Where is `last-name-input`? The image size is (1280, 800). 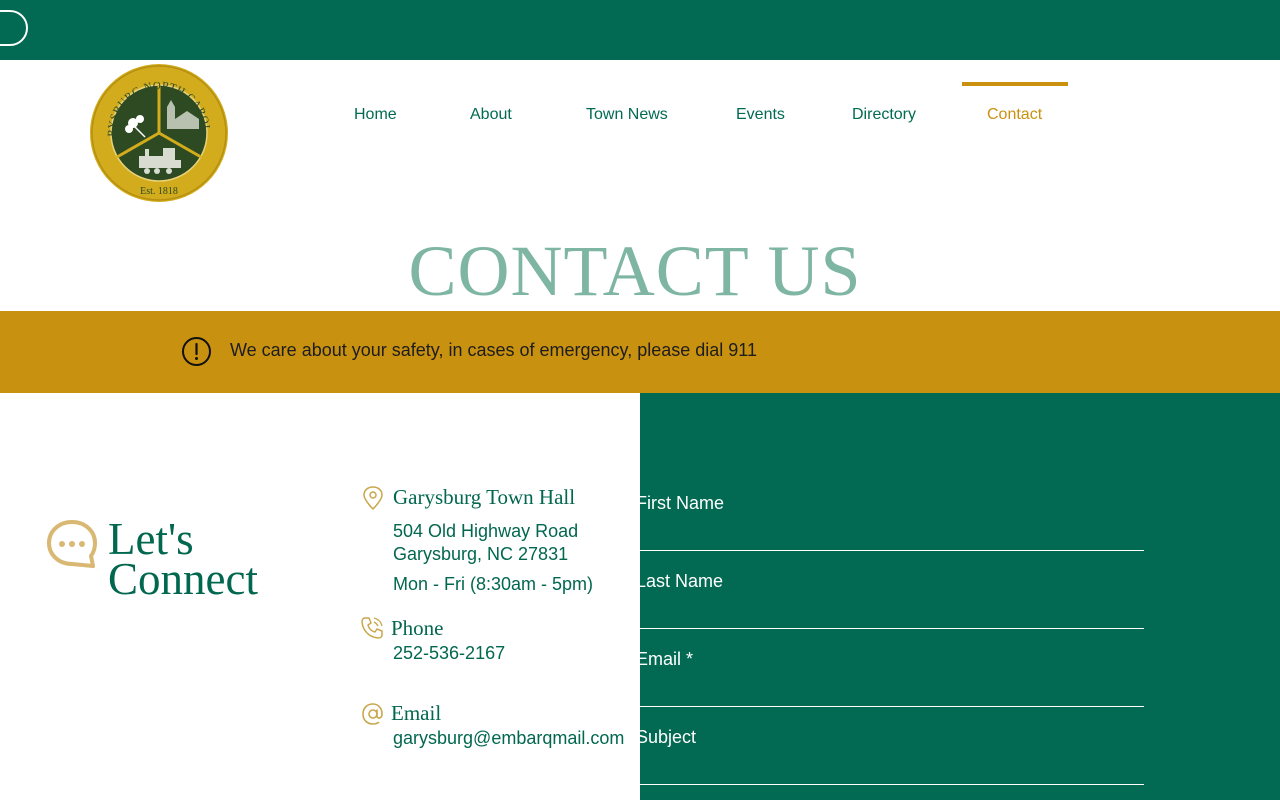 last-name-input is located at coordinates (892, 614).